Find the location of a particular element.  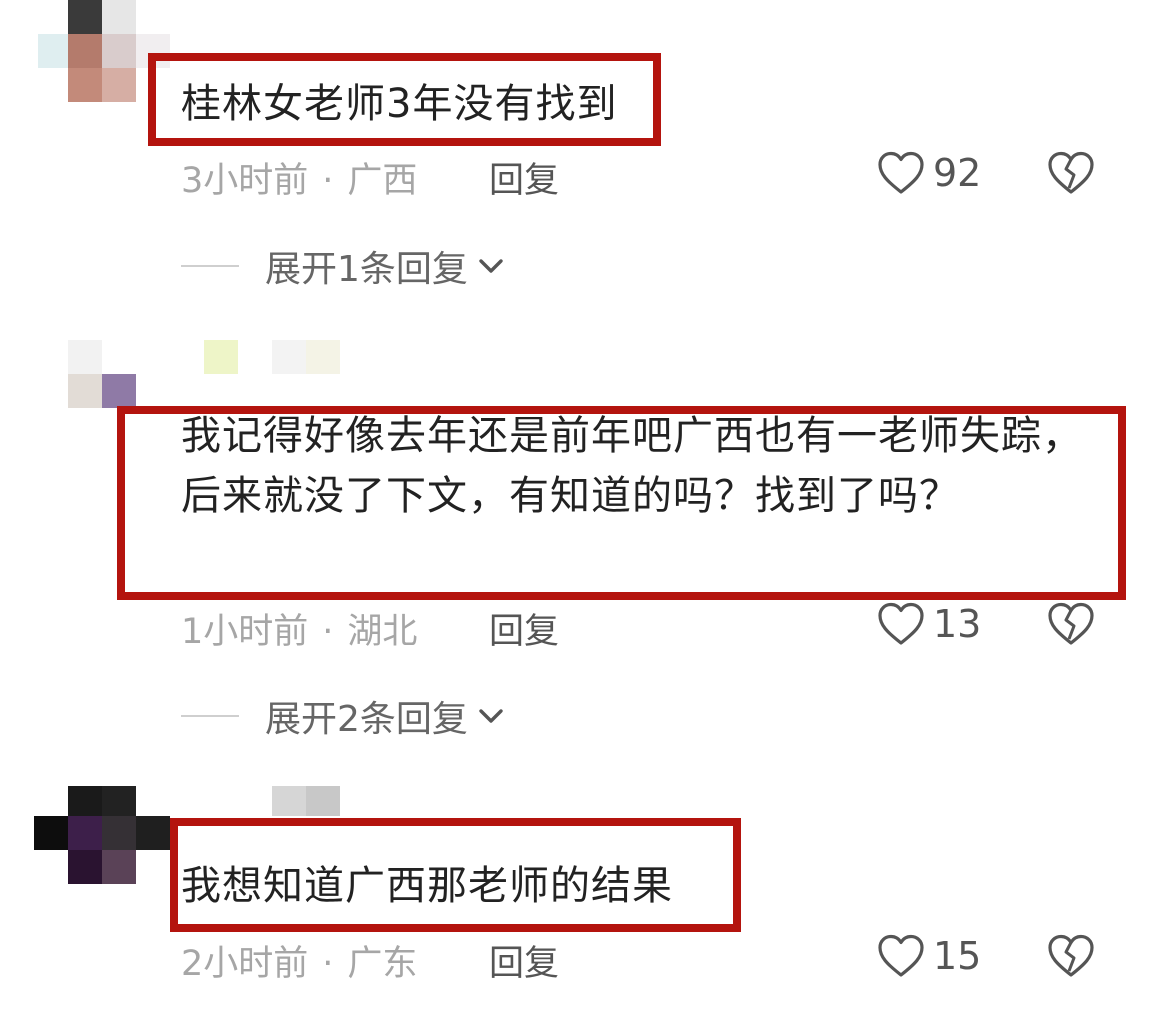

comment-meta: 2小时前 · 广东 is located at coordinates (299, 960).